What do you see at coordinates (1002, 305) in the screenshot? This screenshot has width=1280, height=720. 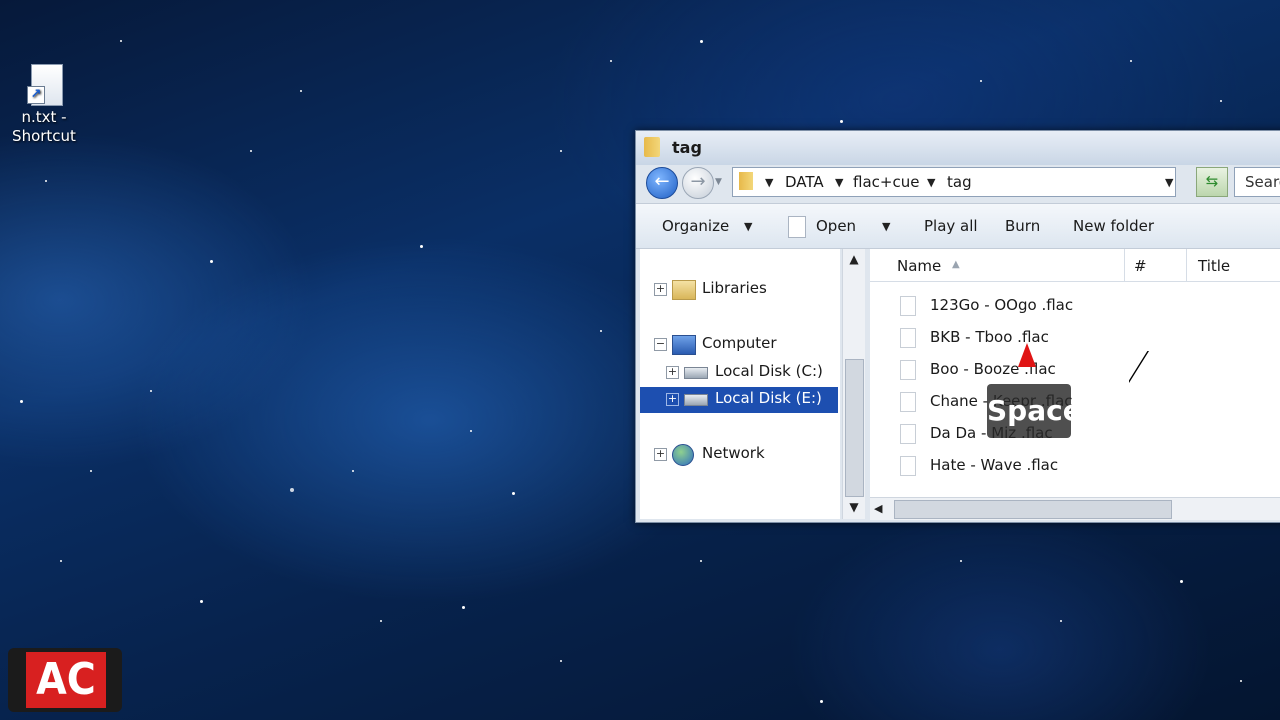 I see `file-name: 123Go - OOgo .flac` at bounding box center [1002, 305].